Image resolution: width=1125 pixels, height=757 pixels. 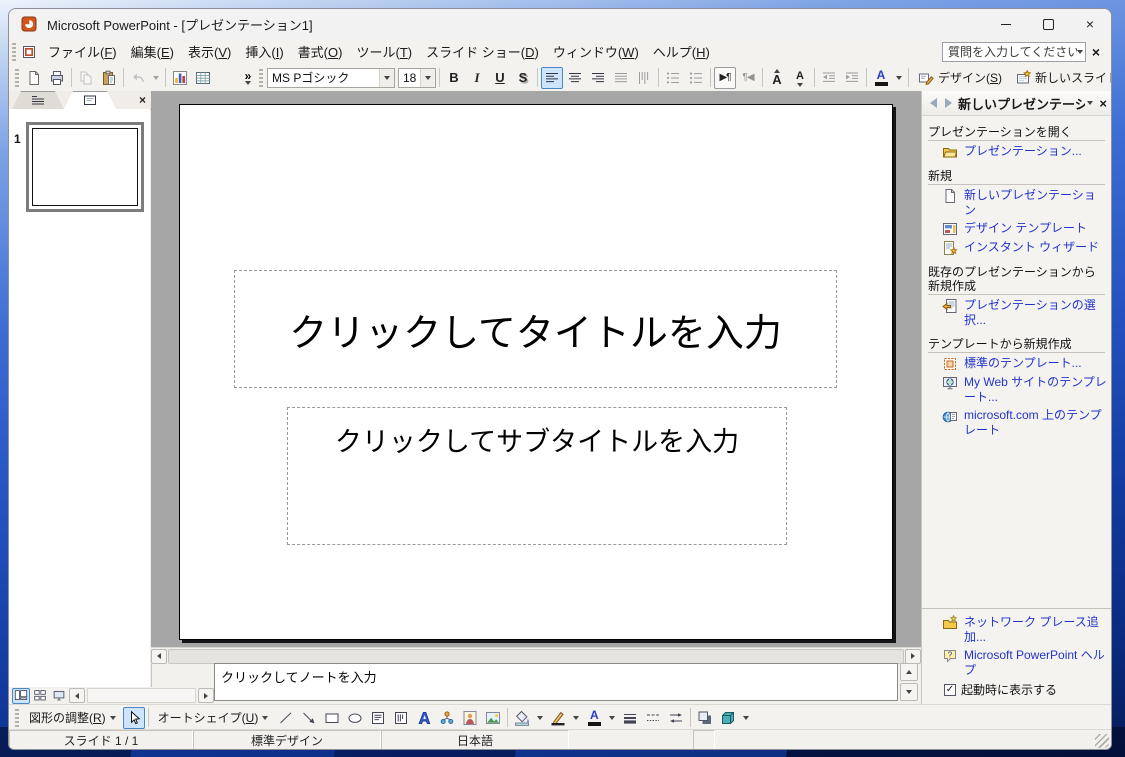 I want to click on font-size-dropdown-button, so click(x=427, y=77).